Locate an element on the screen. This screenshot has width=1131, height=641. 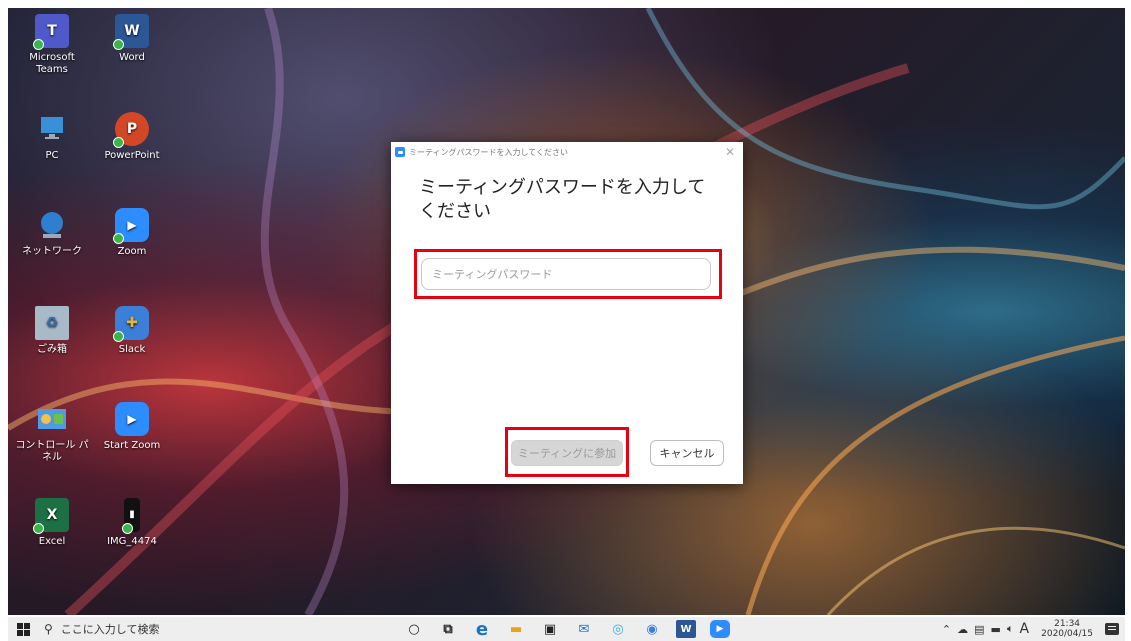
desktop-icon-powerpoint: P PowerPoint is located at coordinates (132, 137).